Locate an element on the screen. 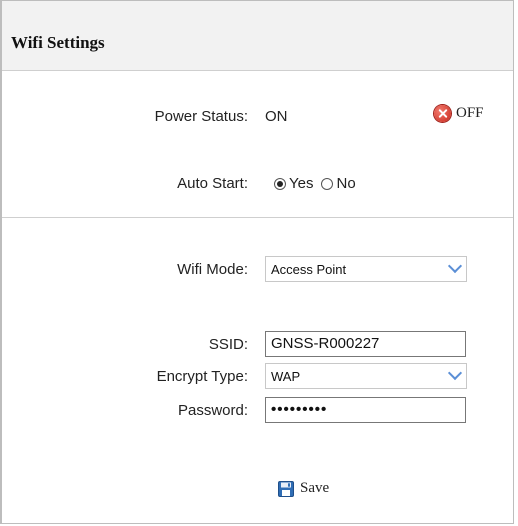 Image resolution: width=518 pixels, height=526 pixels. power-status-label: Power Status: is located at coordinates (201, 116).